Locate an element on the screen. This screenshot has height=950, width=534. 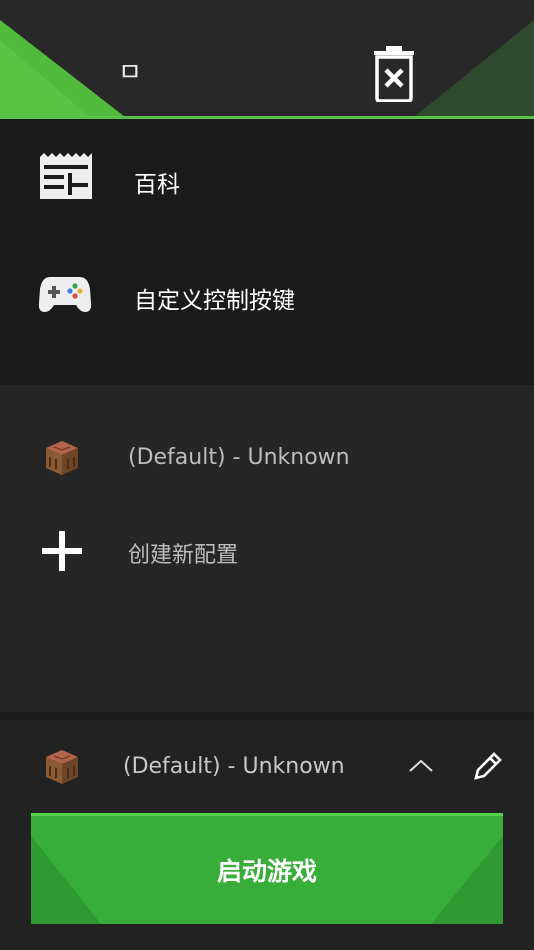
profile-item-label: (Default) - Unknown is located at coordinates (239, 457).